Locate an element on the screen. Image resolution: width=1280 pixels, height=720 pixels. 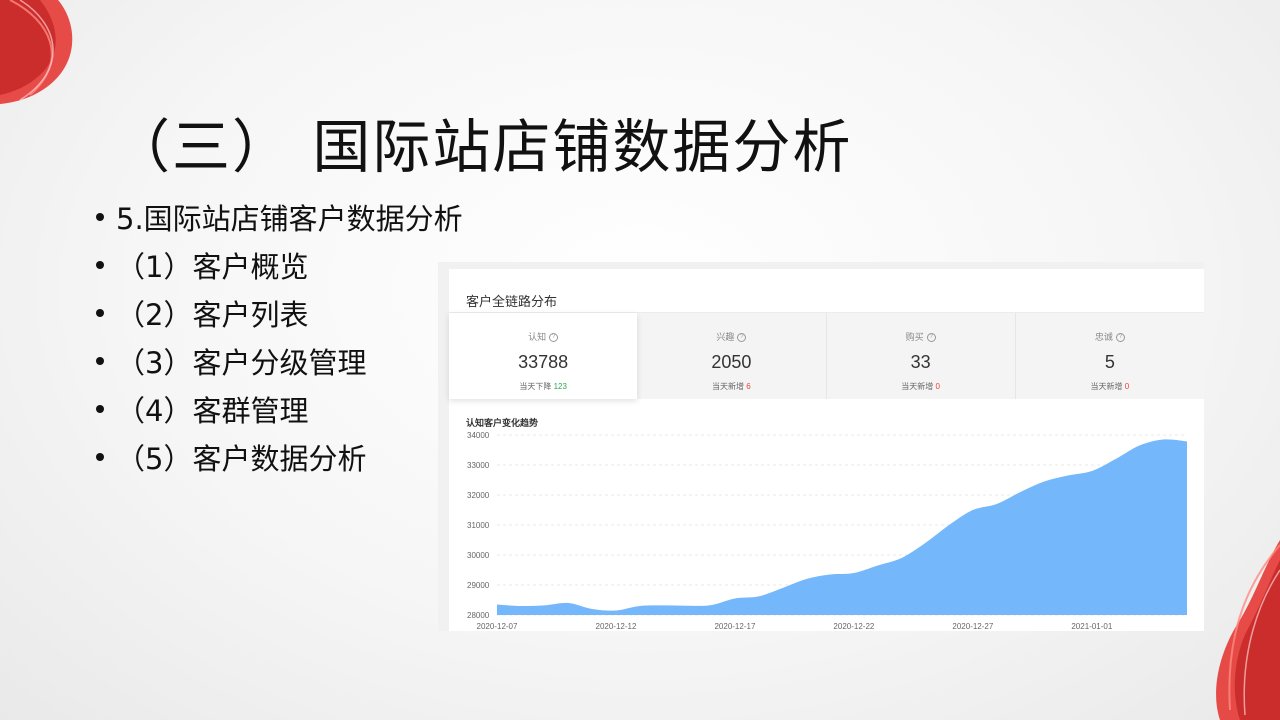
bullet-item: 5.国际站店铺客户数据分析 is located at coordinates (279, 217).